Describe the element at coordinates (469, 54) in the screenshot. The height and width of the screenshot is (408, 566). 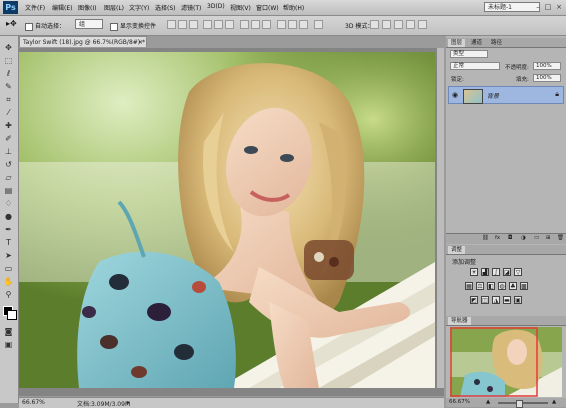
I see `layer-kind-filter: 类型` at that location.